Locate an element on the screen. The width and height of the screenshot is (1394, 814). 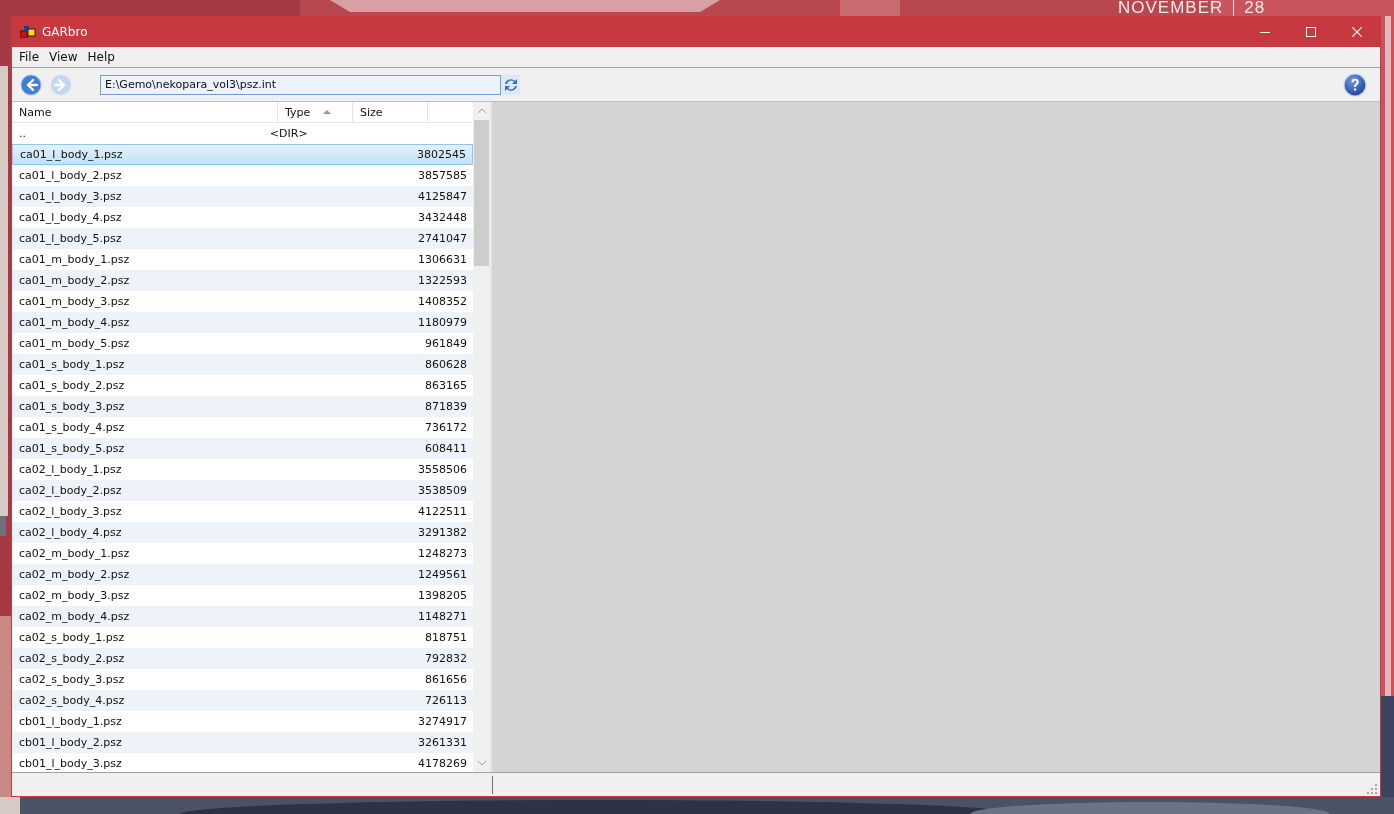
file-row: ca02_l_body_4.psz 3291382 is located at coordinates (242, 532).